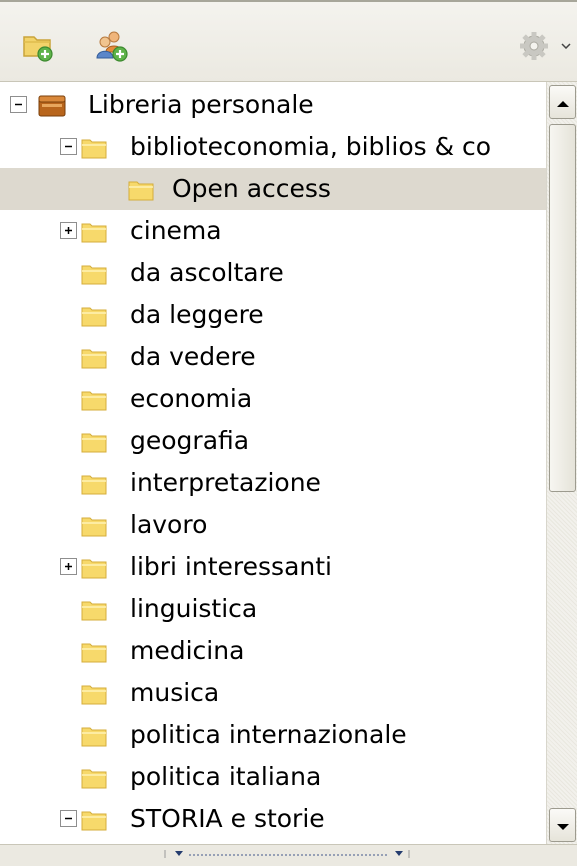 Image resolution: width=577 pixels, height=866 pixels. What do you see at coordinates (268, 734) in the screenshot?
I see `tree-row-label: politica internazionale` at bounding box center [268, 734].